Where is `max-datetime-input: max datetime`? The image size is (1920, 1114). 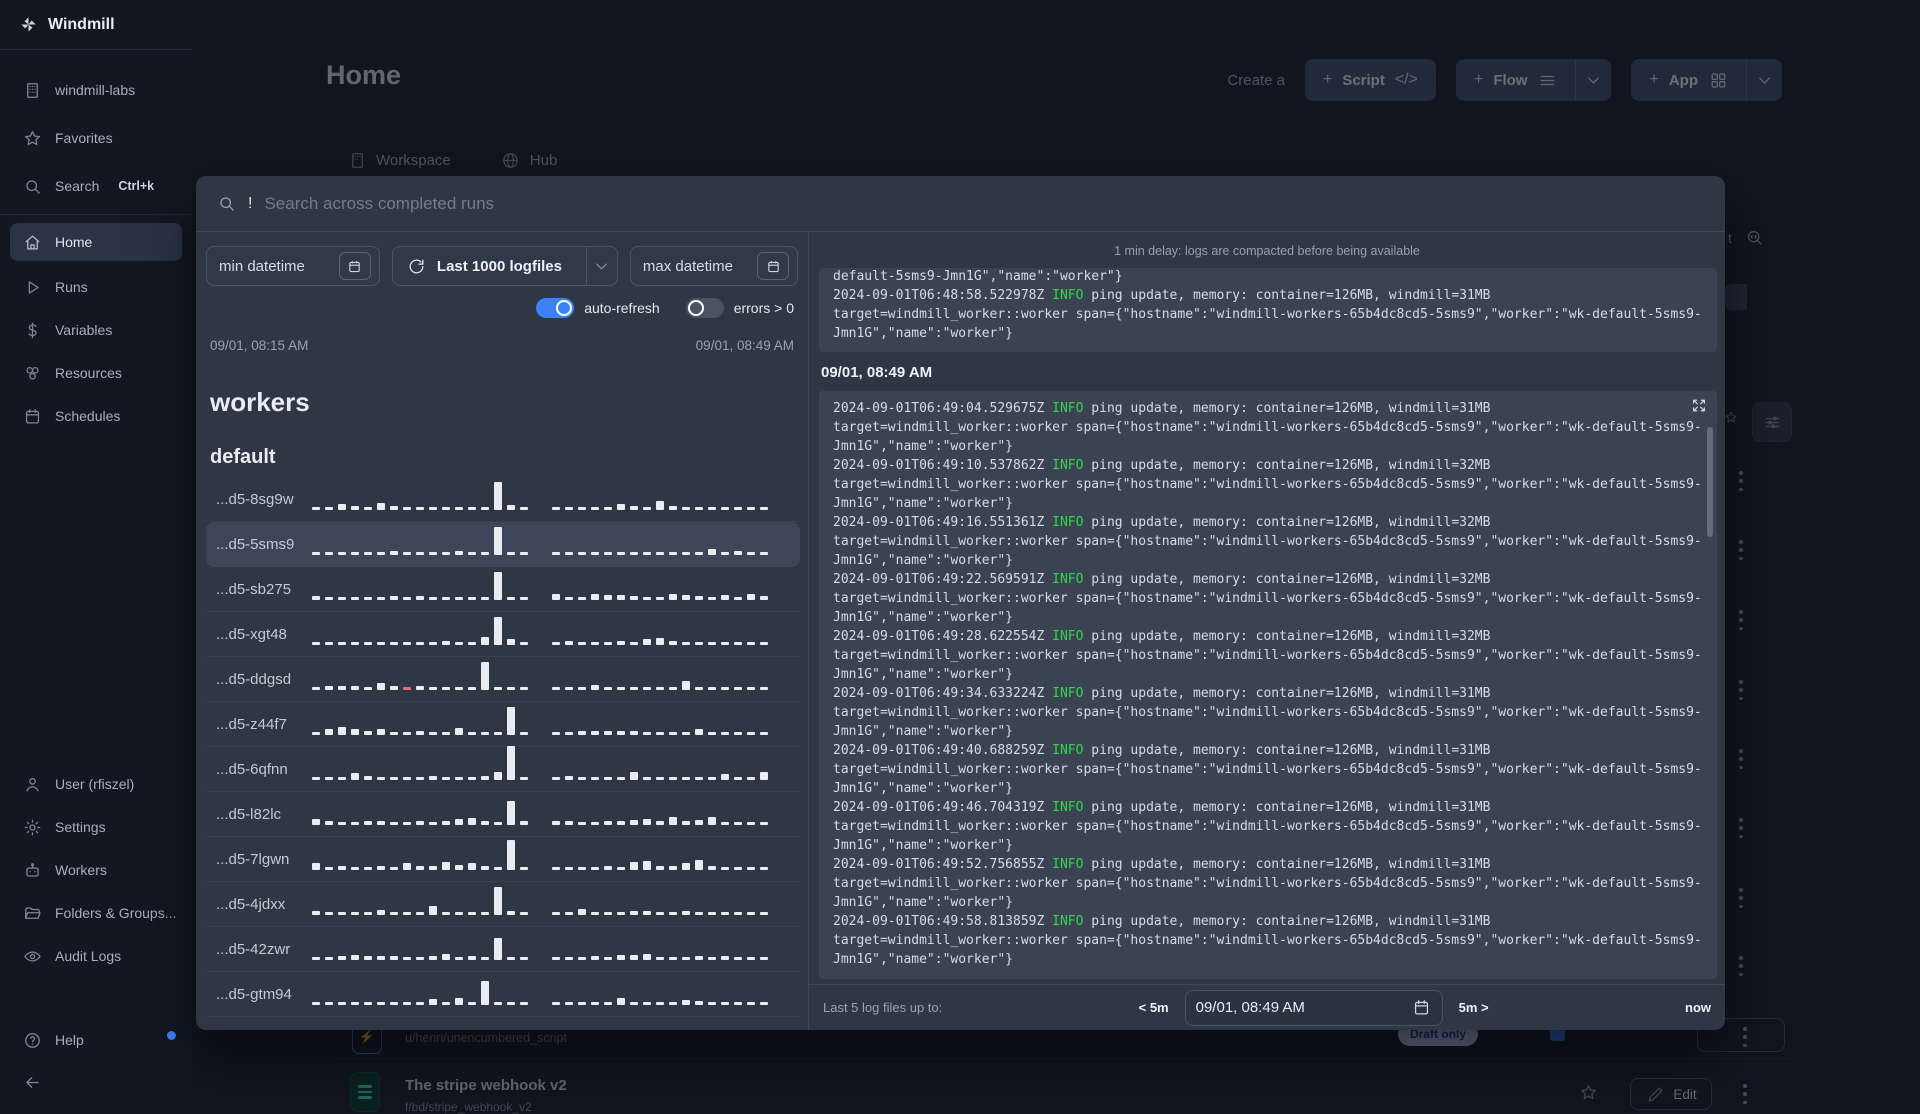
max-datetime-input: max datetime is located at coordinates (713, 266).